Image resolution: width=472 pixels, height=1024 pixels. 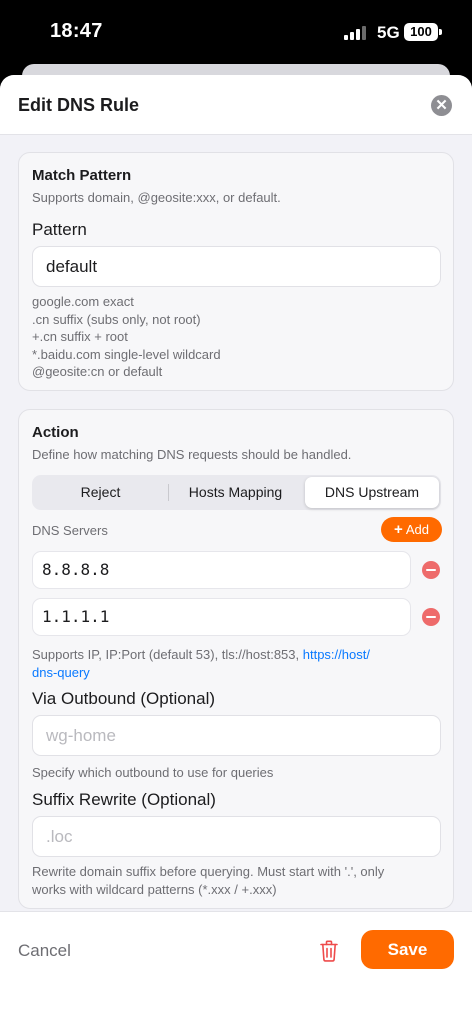 What do you see at coordinates (440, 32) in the screenshot?
I see `battery-tip` at bounding box center [440, 32].